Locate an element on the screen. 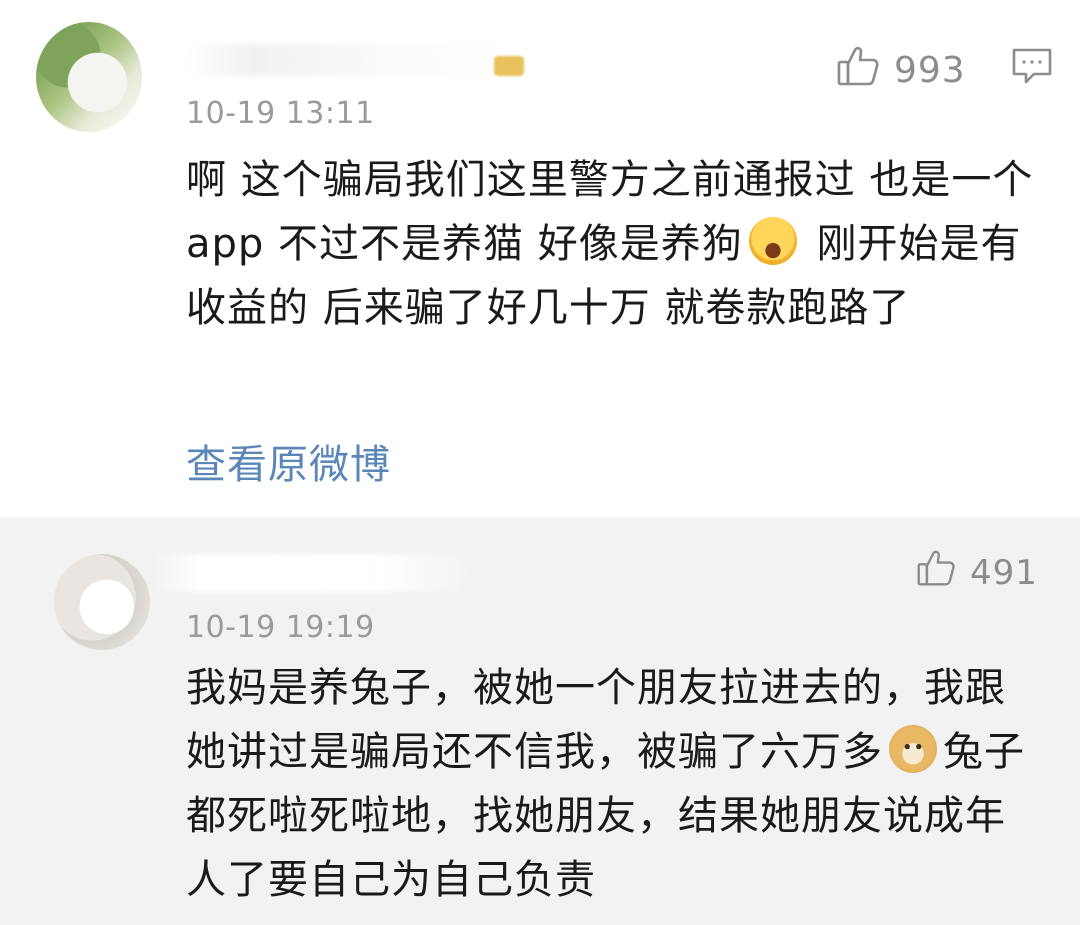 The height and width of the screenshot is (925, 1080). doge-emoji-icon is located at coordinates (913, 749).